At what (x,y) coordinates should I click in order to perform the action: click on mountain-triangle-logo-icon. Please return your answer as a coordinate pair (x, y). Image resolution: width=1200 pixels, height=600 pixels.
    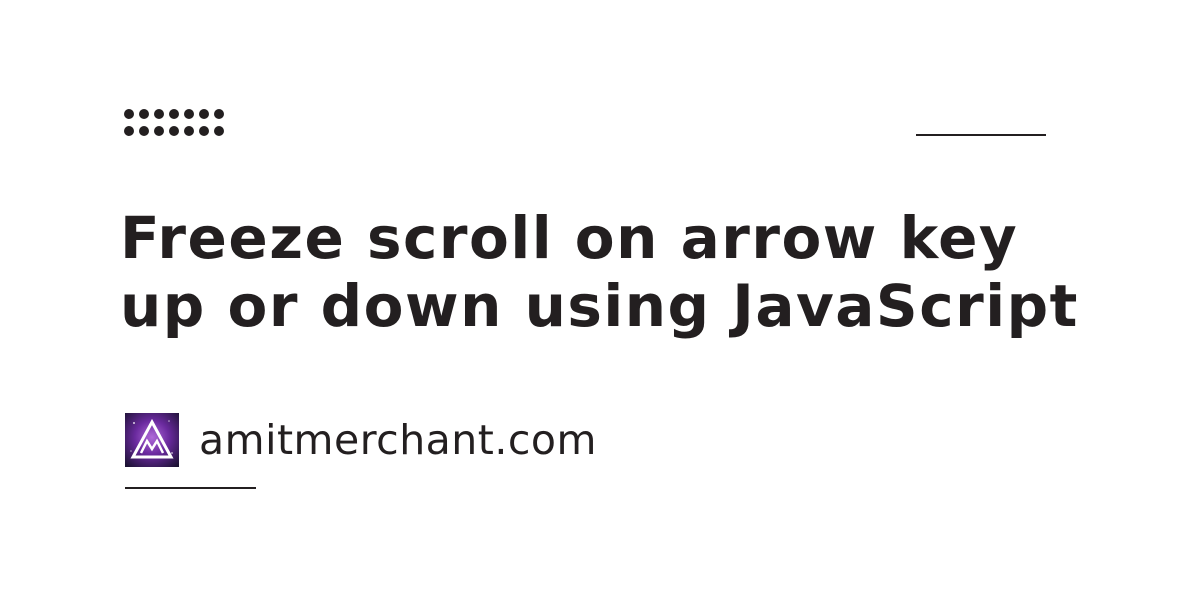
    Looking at the image, I should click on (152, 440).